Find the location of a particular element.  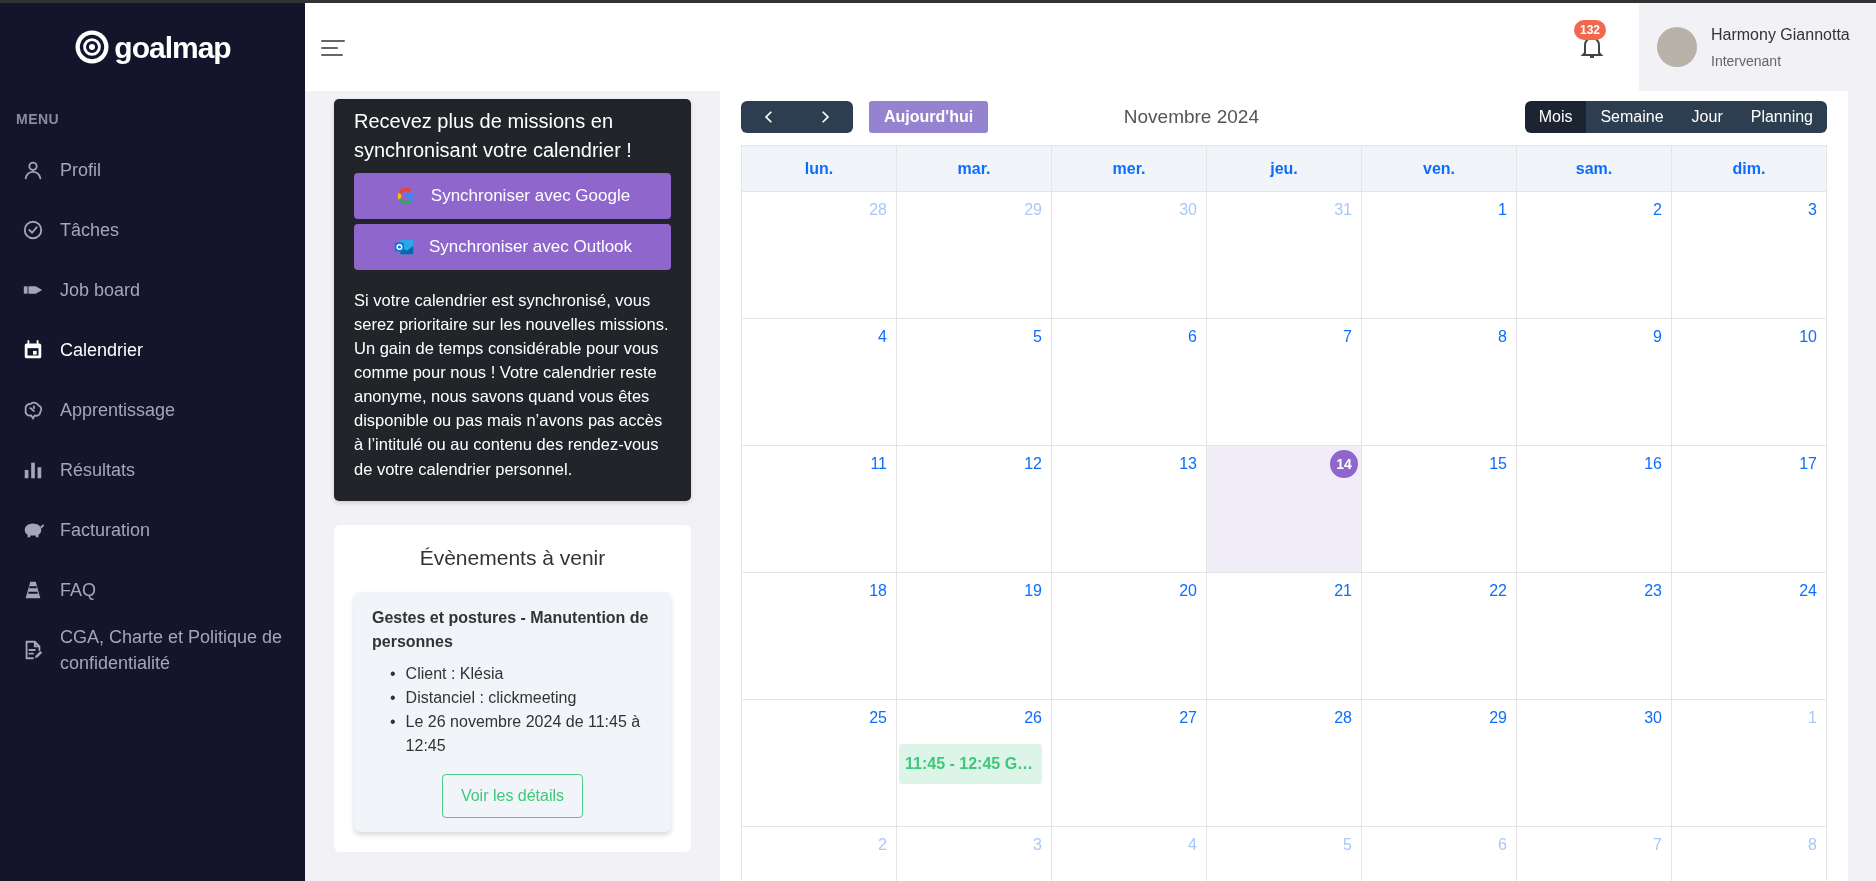

day-number: 13 is located at coordinates (1188, 464).